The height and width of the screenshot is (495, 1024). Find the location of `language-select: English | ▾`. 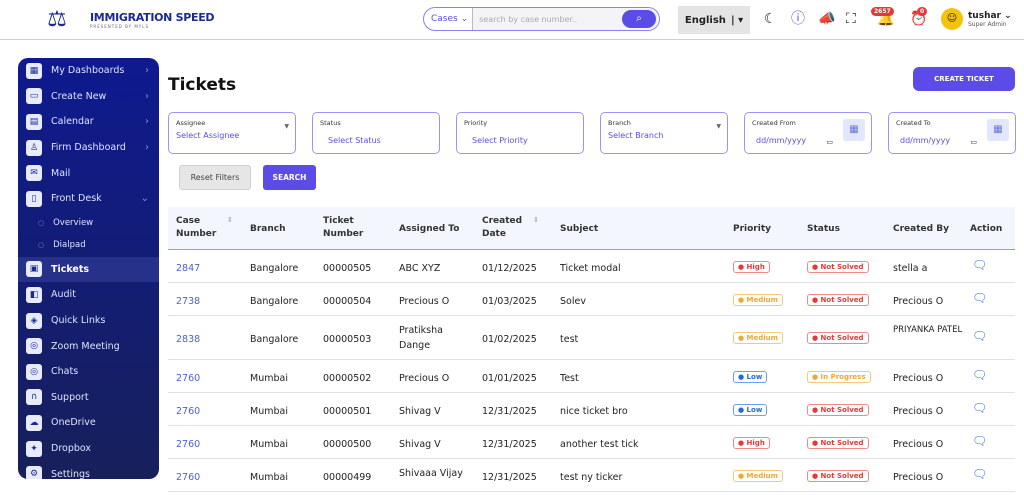

language-select: English | ▾ is located at coordinates (714, 20).